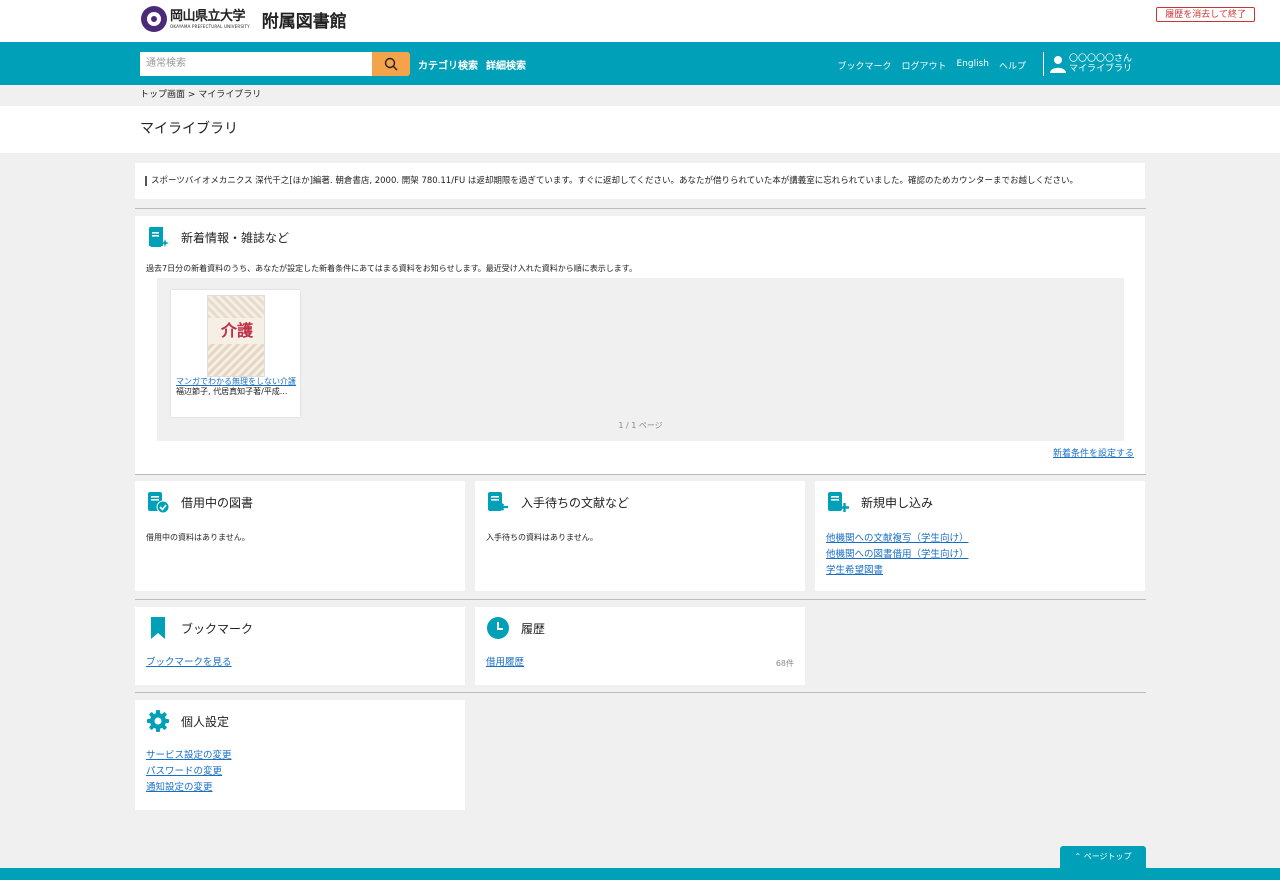 This screenshot has height=880, width=1280. What do you see at coordinates (575, 502) in the screenshot?
I see `waiting-title: 入手待ちの文献など` at bounding box center [575, 502].